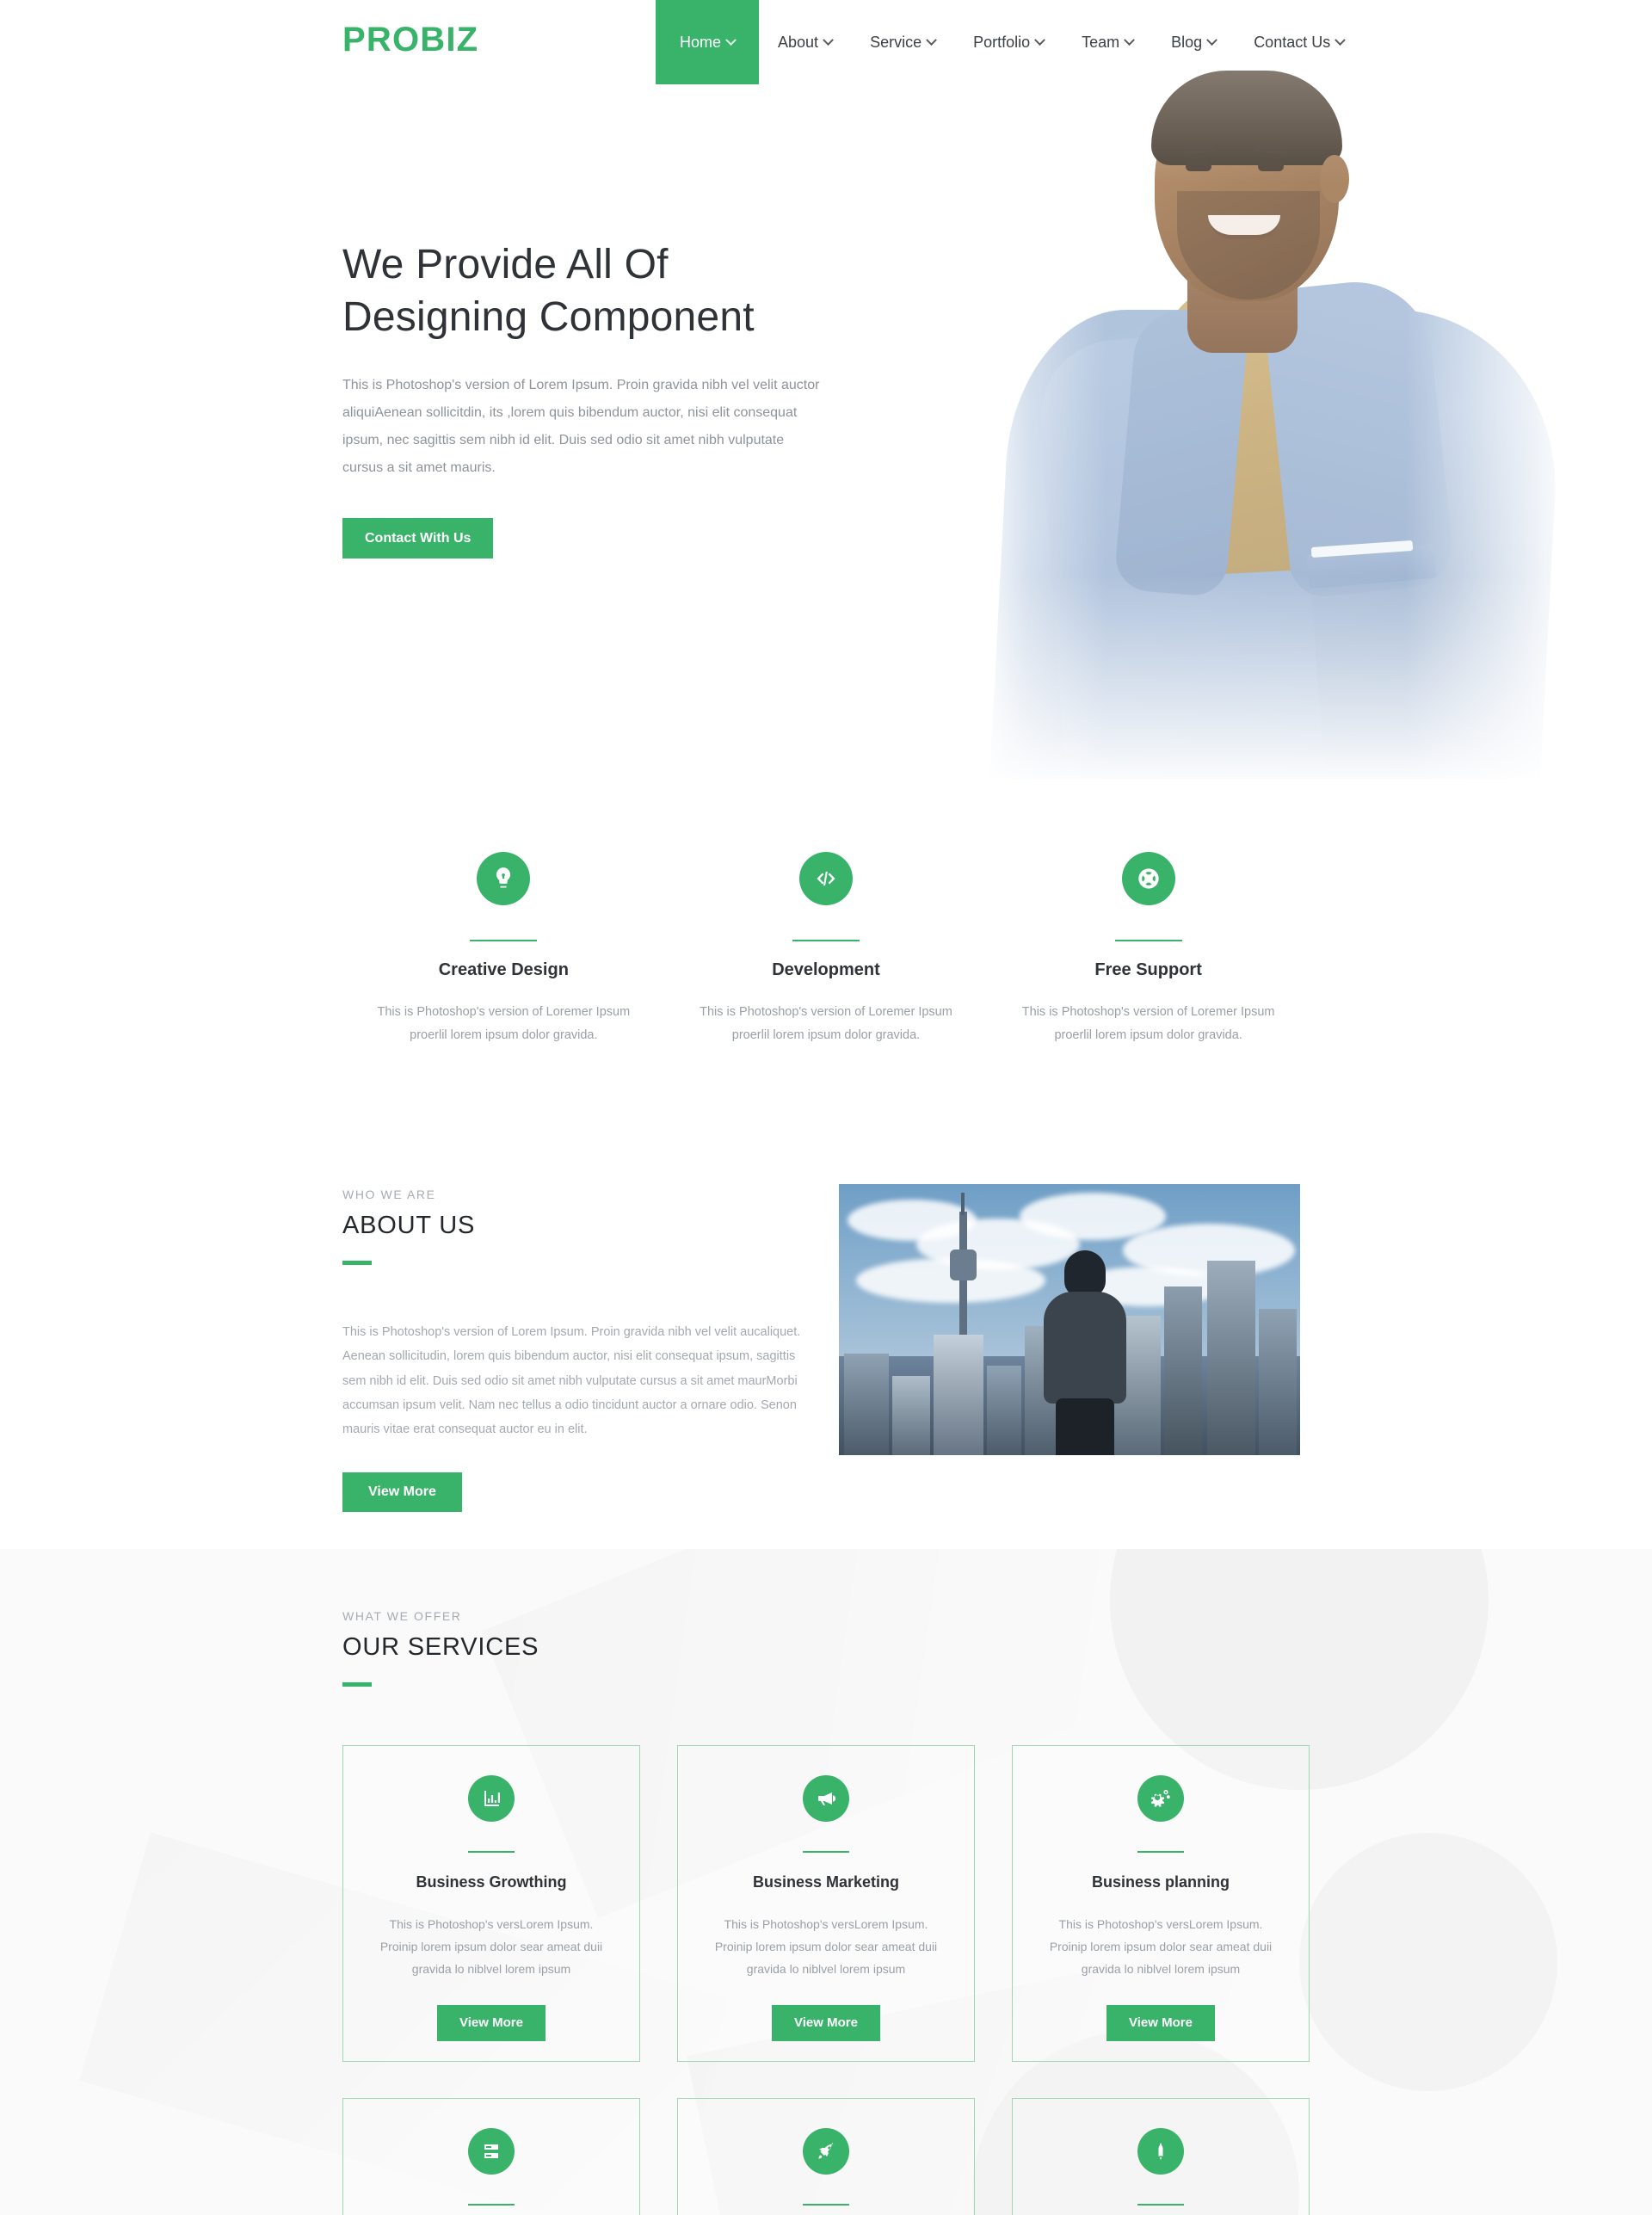  I want to click on nav-item-service: Service, so click(902, 42).